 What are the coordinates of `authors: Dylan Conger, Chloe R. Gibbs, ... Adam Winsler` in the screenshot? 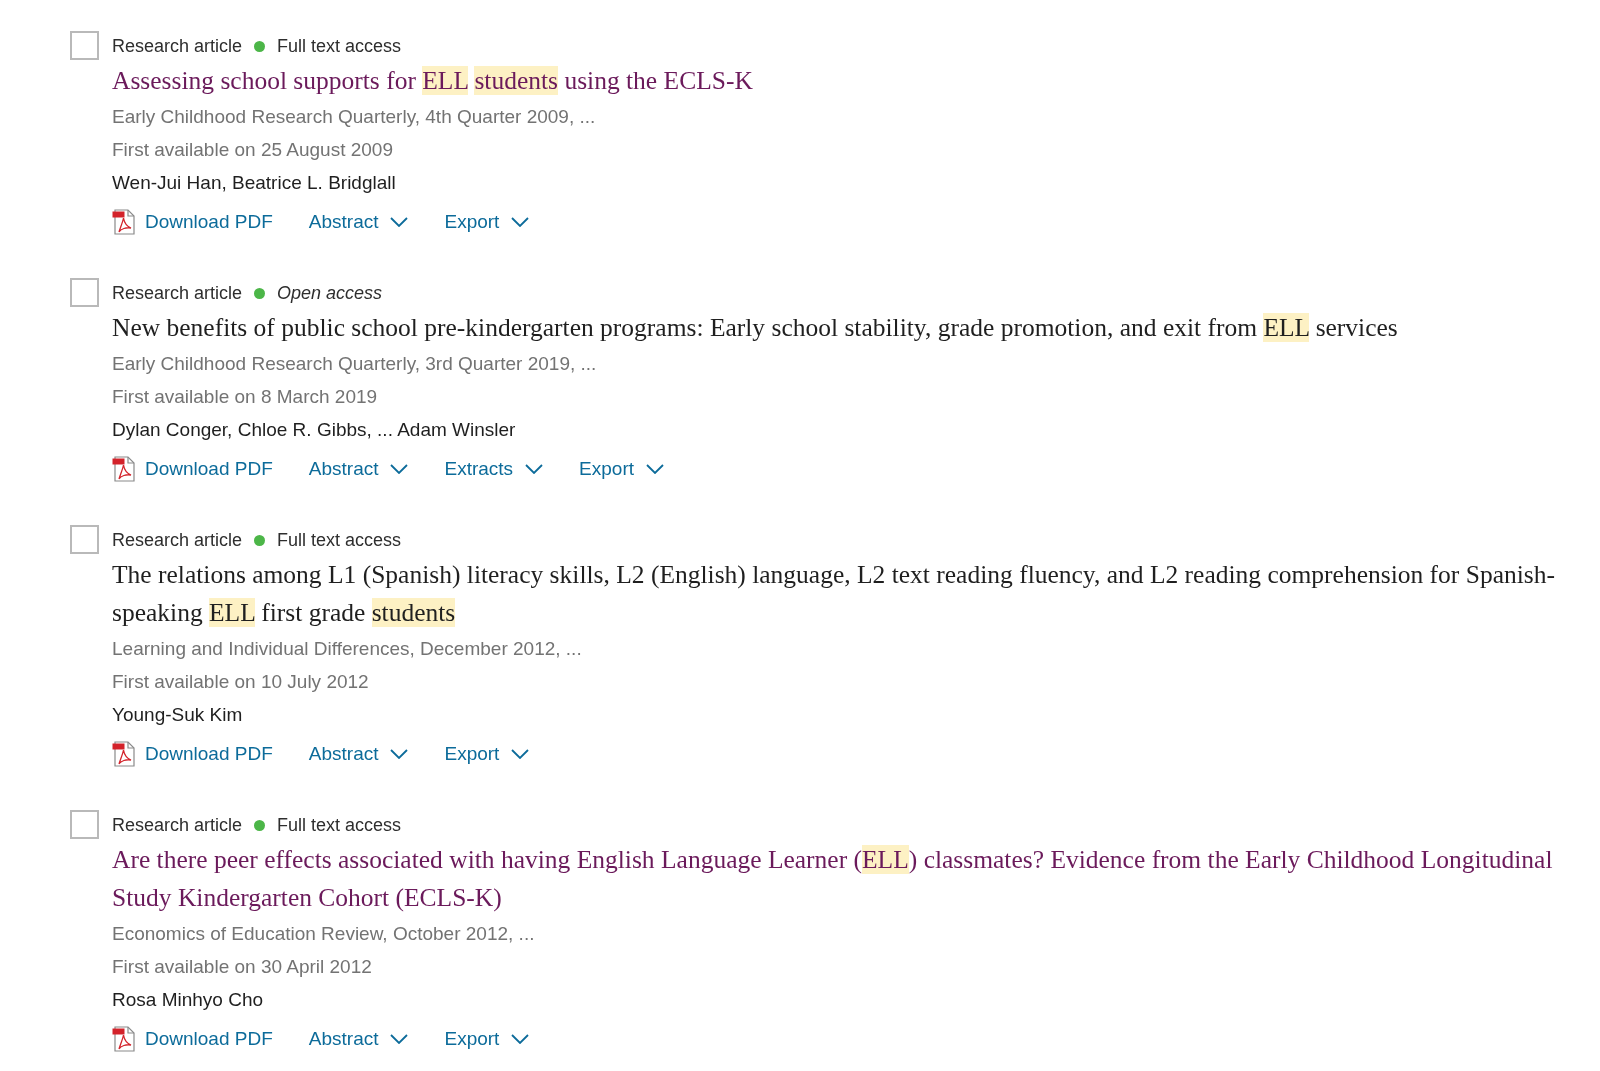 It's located at (314, 430).